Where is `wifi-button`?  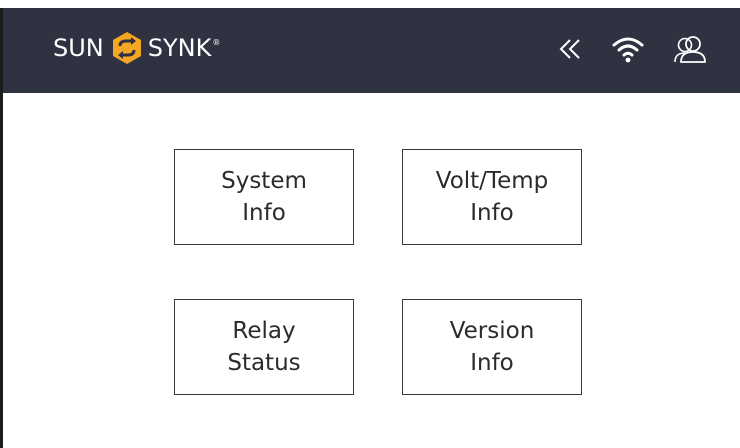
wifi-button is located at coordinates (628, 49).